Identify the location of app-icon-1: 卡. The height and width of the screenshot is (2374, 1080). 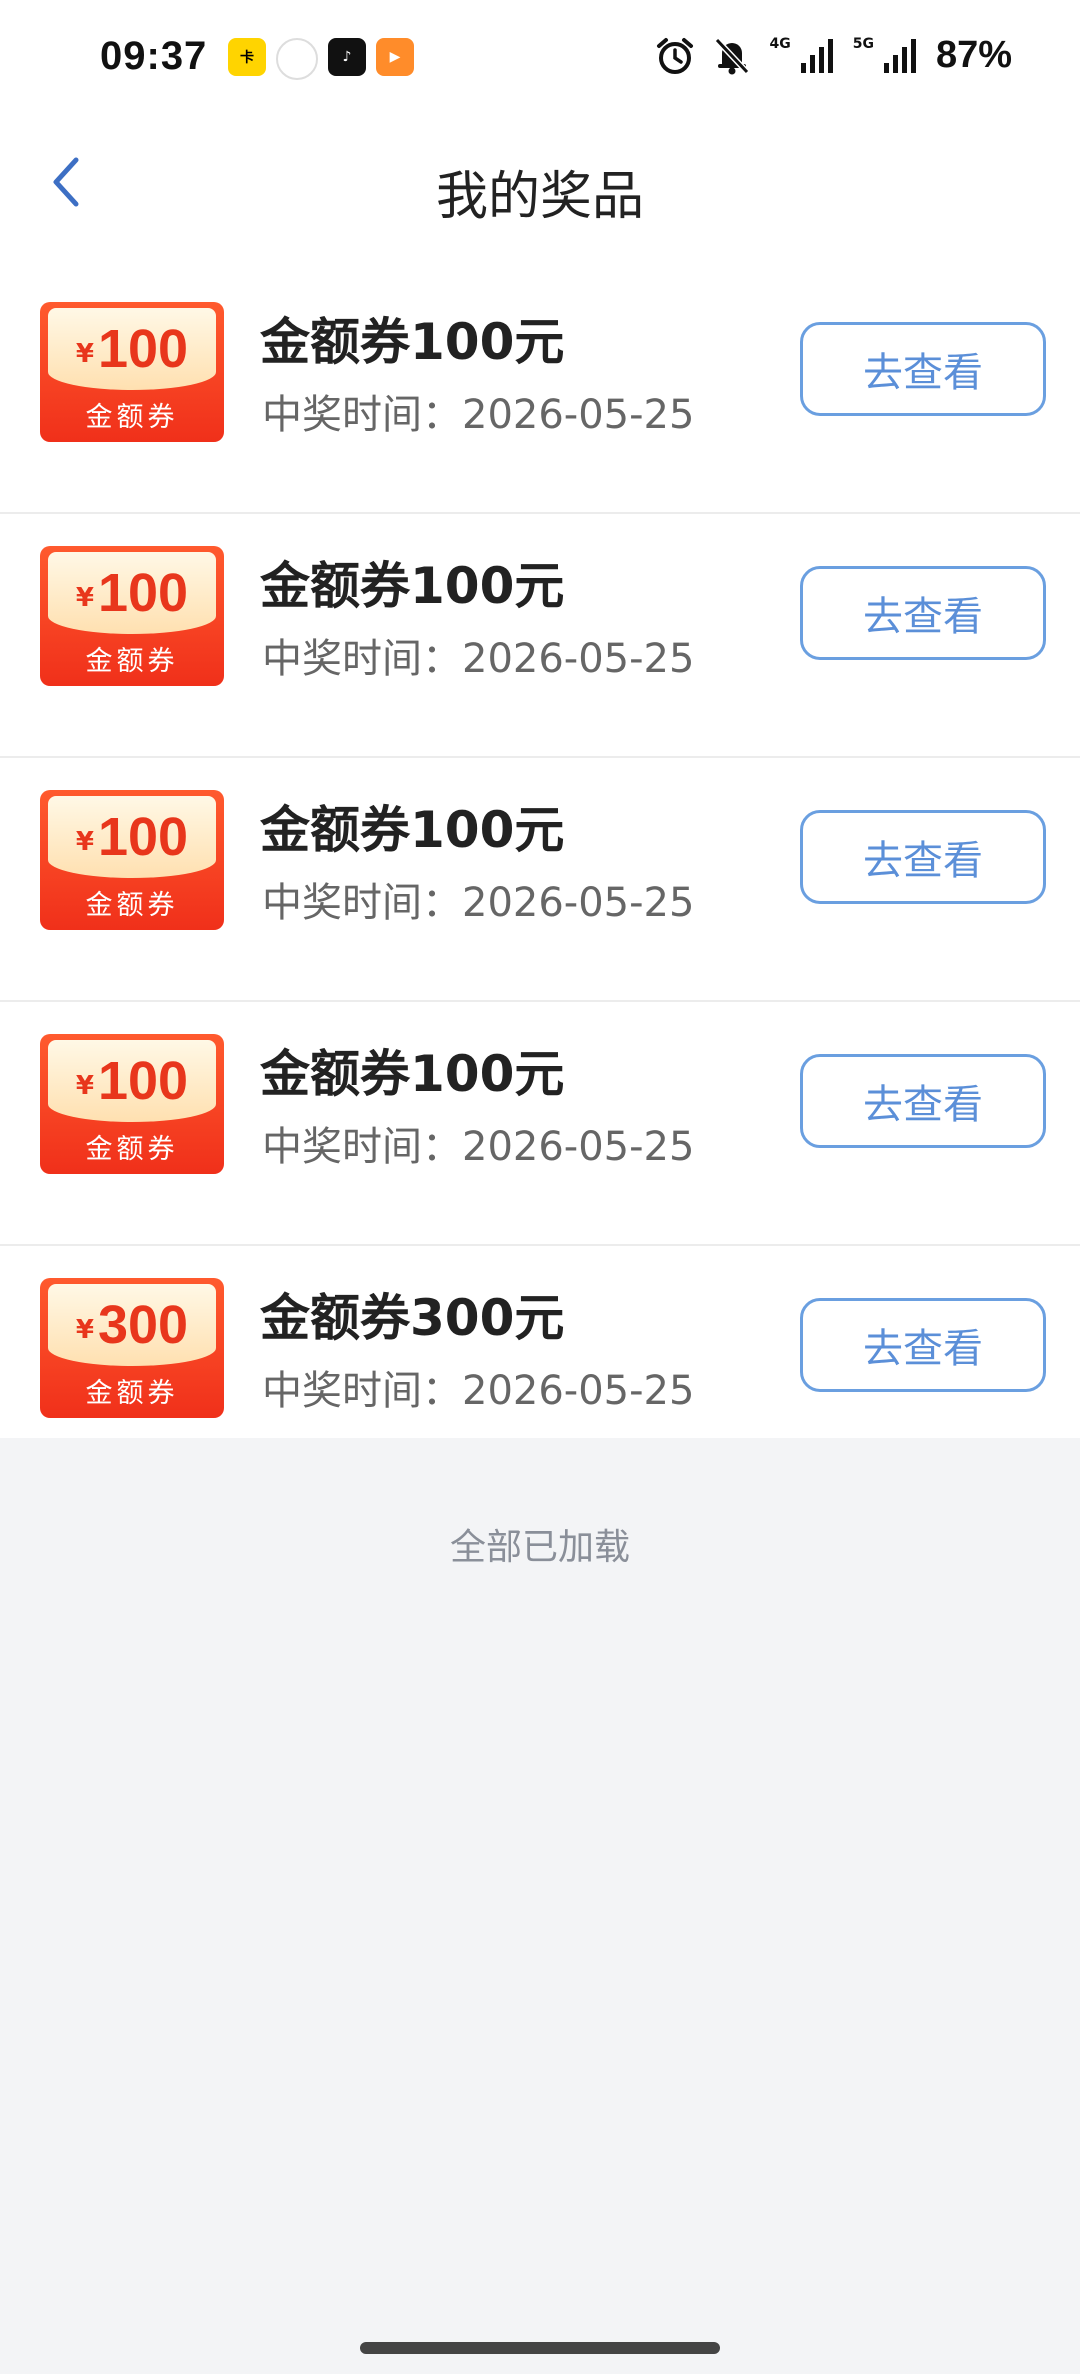
(247, 57).